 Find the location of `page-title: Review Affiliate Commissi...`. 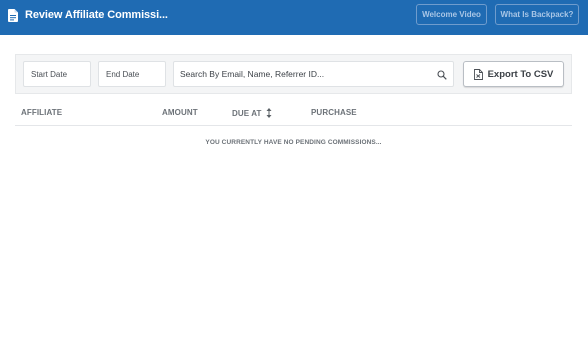

page-title: Review Affiliate Commissi... is located at coordinates (96, 15).